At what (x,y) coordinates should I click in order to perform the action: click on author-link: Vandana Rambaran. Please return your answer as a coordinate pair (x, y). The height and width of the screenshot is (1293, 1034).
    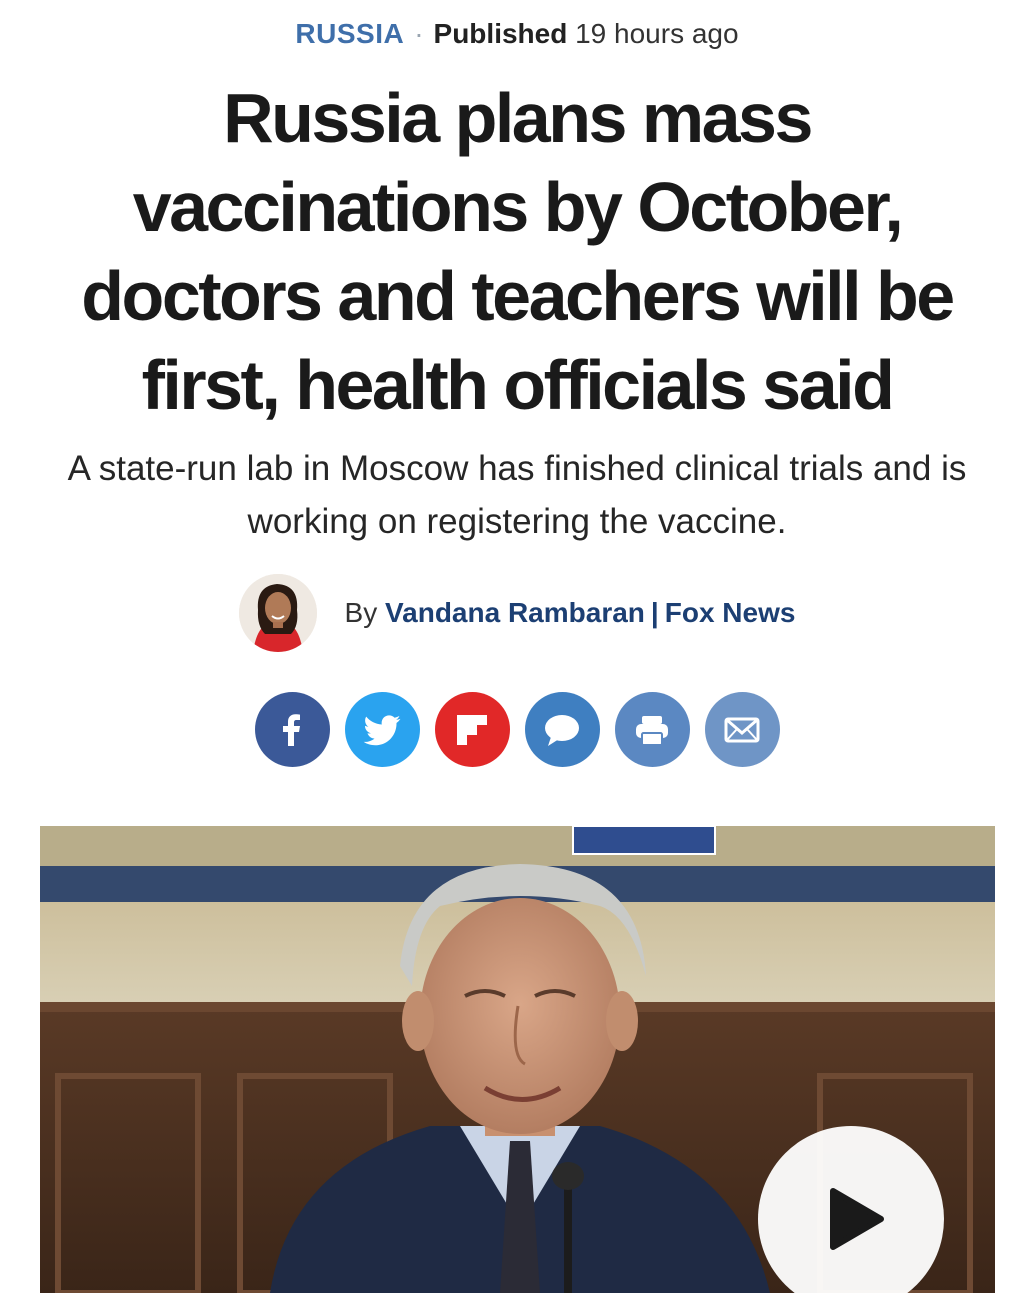
    Looking at the image, I should click on (515, 612).